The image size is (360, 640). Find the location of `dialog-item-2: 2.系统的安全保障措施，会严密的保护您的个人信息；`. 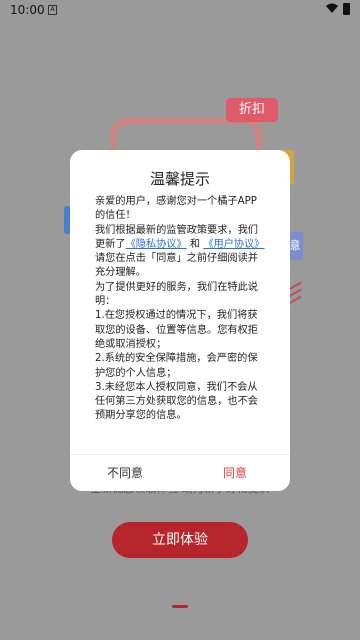

dialog-item-2: 2.系统的安全保障措施，会严密的保护您的个人信息； is located at coordinates (176, 366).